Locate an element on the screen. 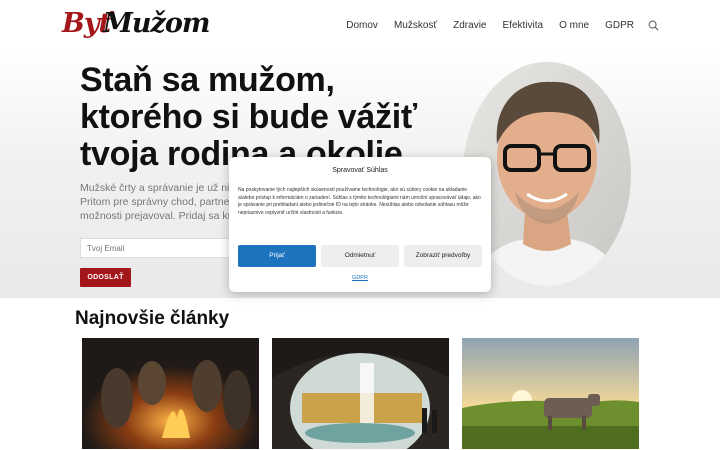 The height and width of the screenshot is (450, 720). consent-title: Spravovať Súhlas is located at coordinates (360, 170).